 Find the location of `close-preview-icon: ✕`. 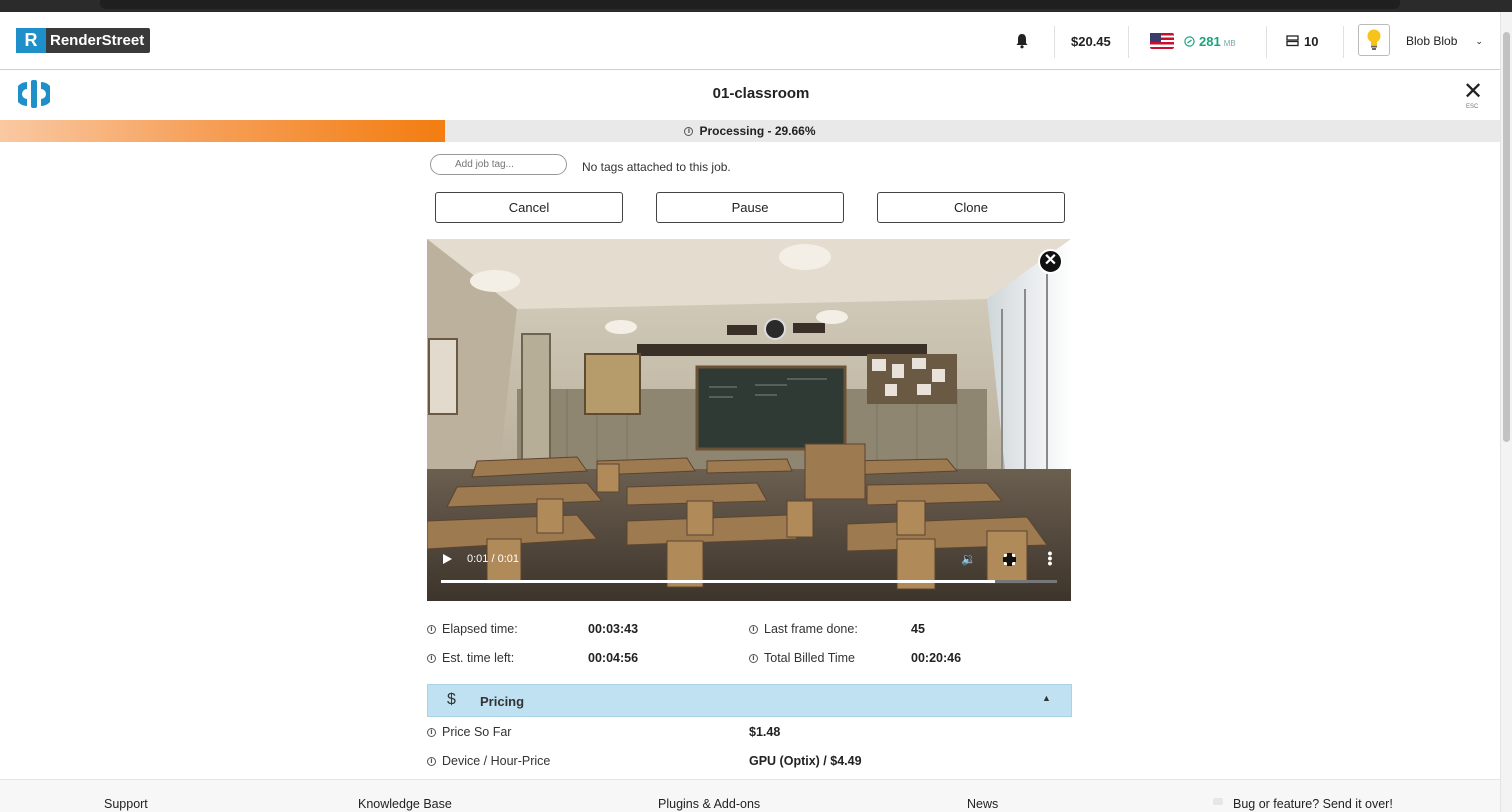

close-preview-icon: ✕ is located at coordinates (1050, 261).